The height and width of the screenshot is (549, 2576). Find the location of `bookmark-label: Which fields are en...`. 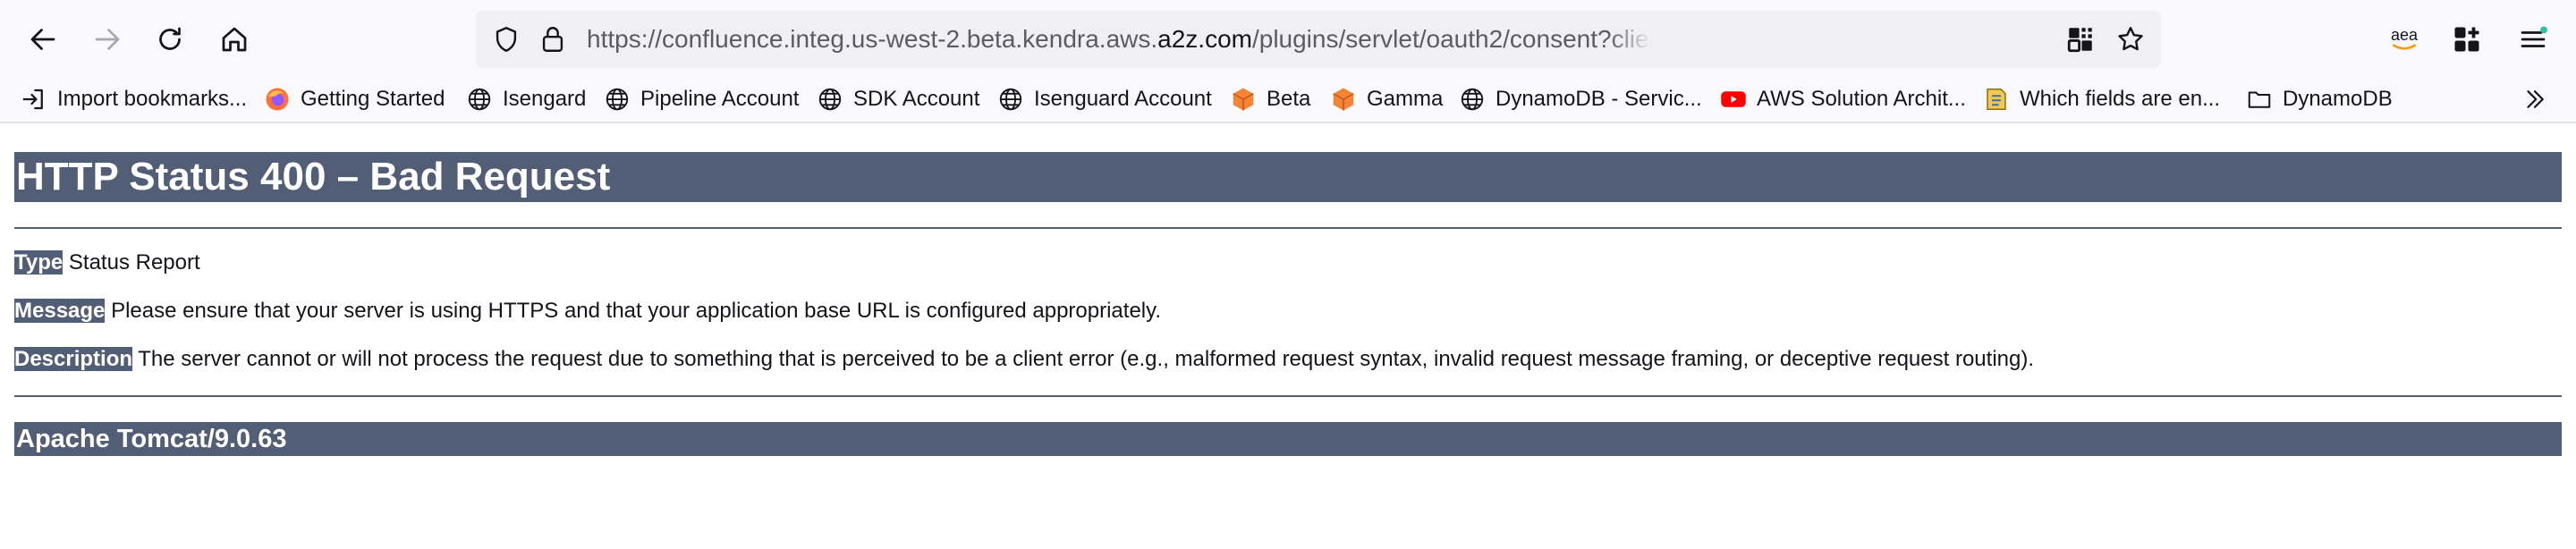

bookmark-label: Which fields are en... is located at coordinates (2120, 99).